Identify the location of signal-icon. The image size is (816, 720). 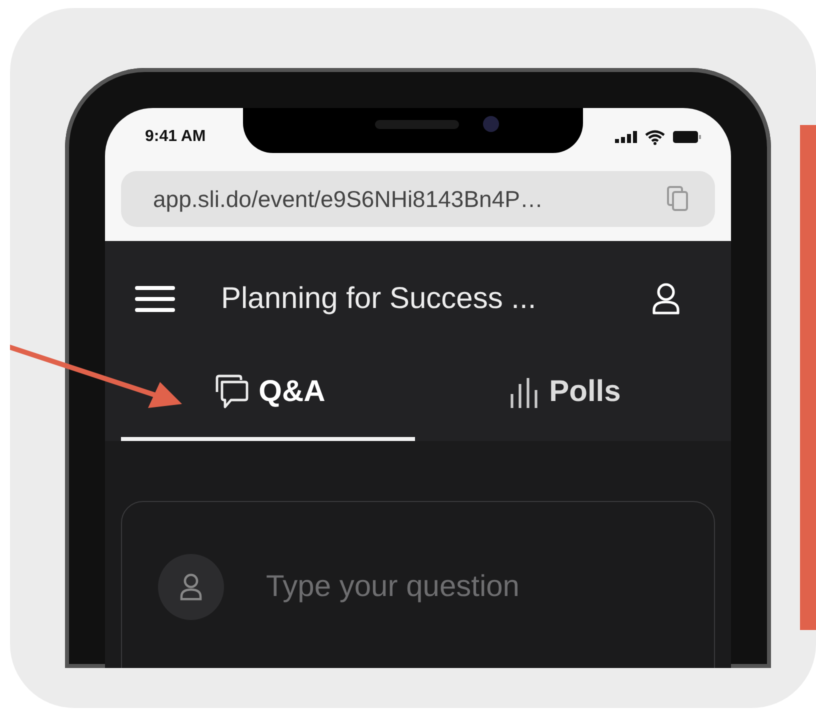
(626, 137).